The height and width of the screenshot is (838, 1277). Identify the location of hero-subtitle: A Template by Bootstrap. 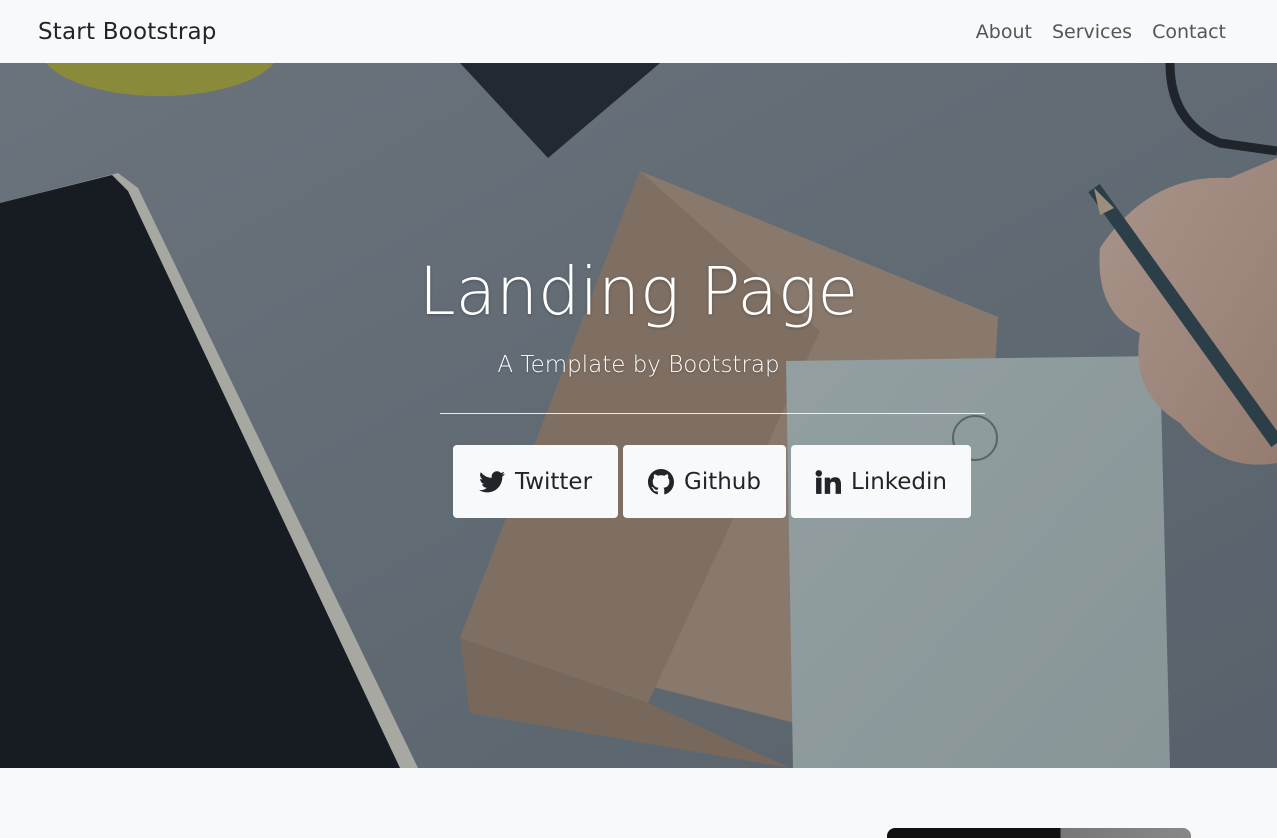
(638, 365).